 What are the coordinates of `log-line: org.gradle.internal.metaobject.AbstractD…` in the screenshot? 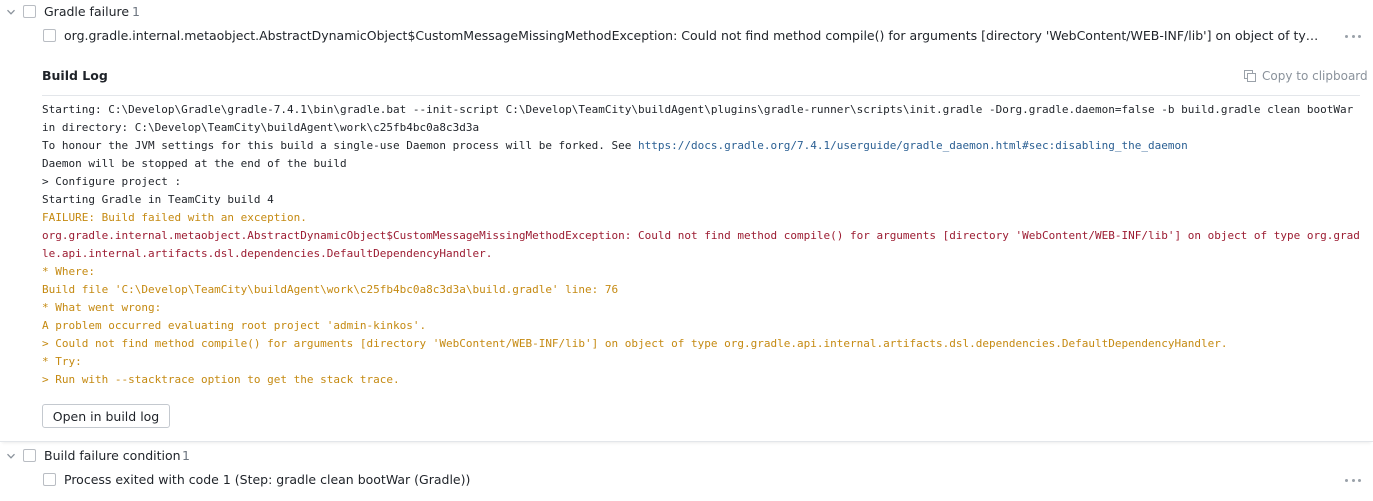 It's located at (701, 236).